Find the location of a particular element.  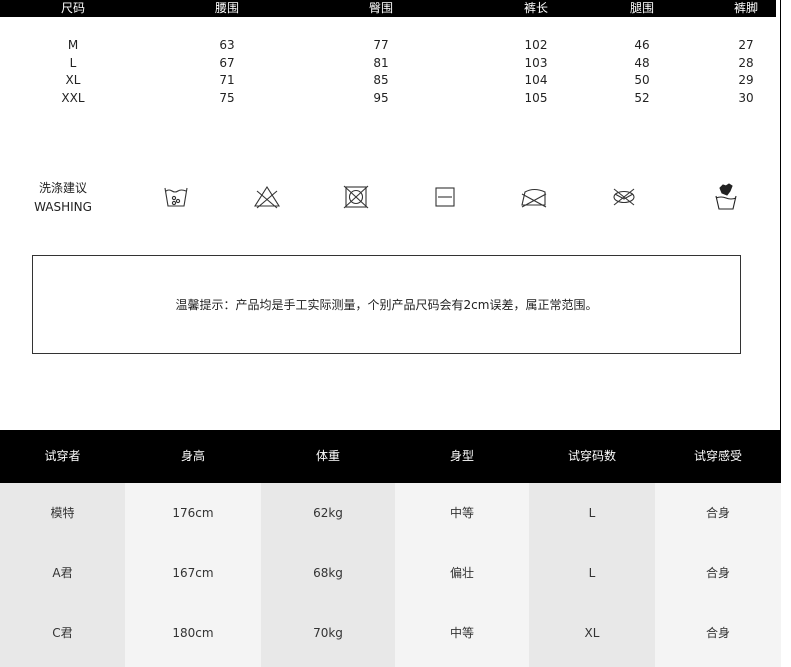

size-cell: M is located at coordinates (73, 45).